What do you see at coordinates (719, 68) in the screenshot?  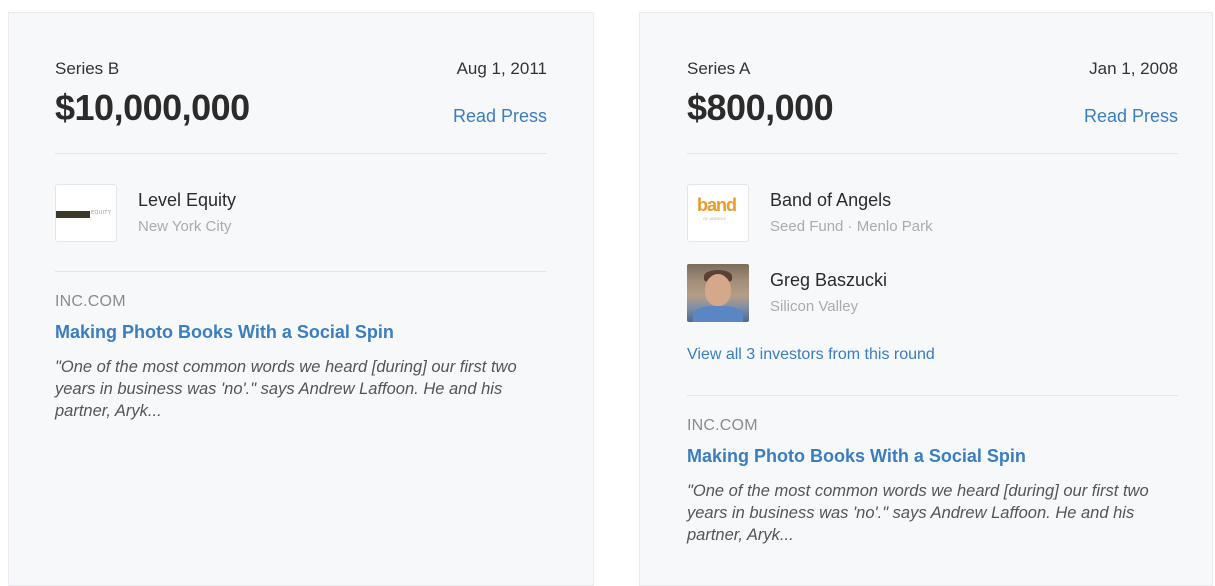 I see `round-label: Series A` at bounding box center [719, 68].